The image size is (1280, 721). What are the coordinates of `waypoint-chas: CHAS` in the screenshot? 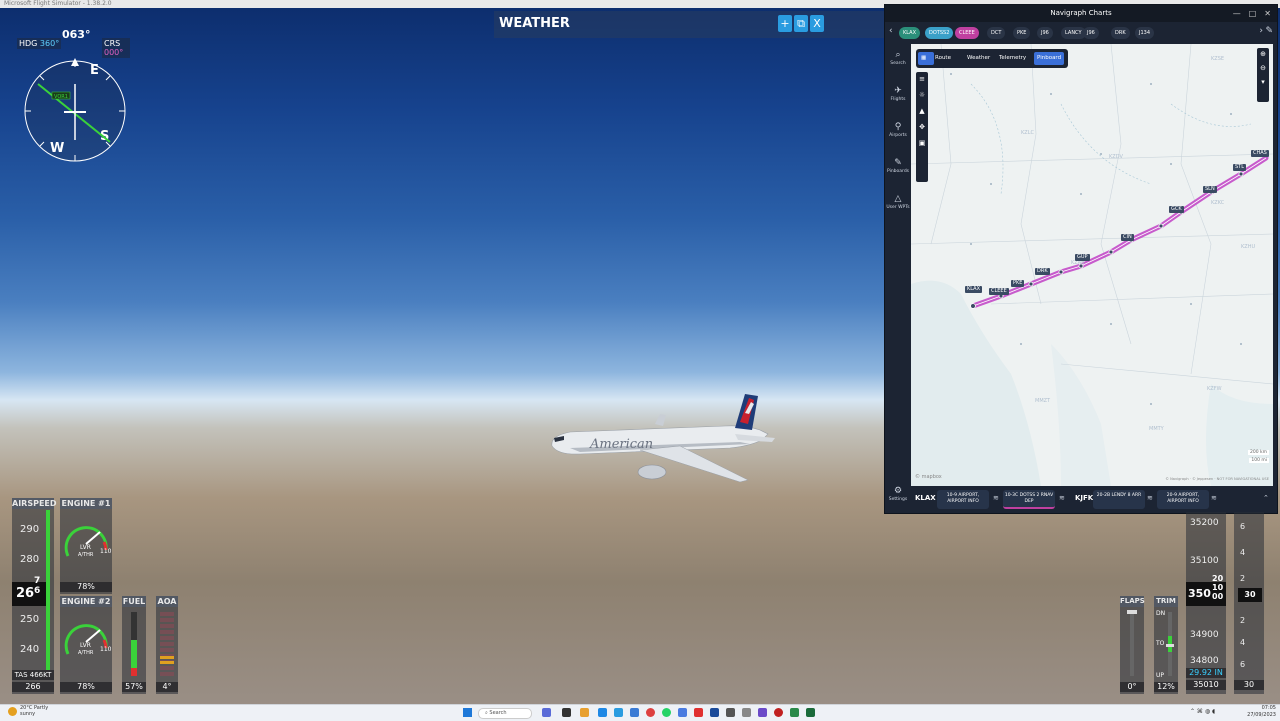 It's located at (1260, 153).